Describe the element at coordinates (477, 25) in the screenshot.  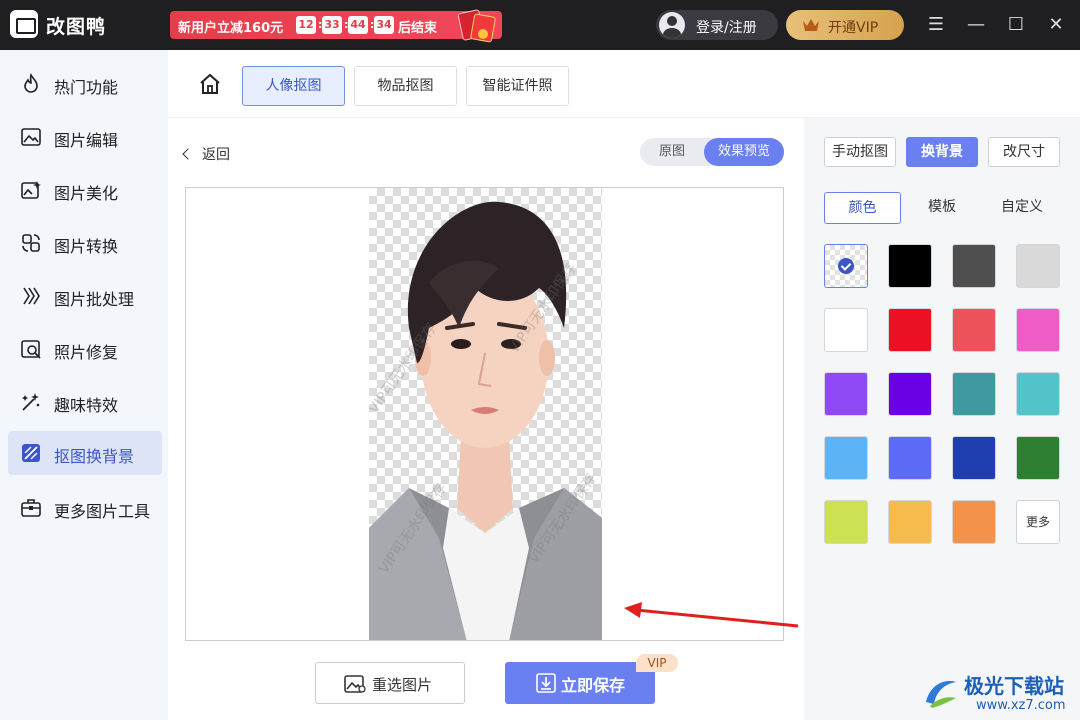
I see `red-envelope-icon` at that location.